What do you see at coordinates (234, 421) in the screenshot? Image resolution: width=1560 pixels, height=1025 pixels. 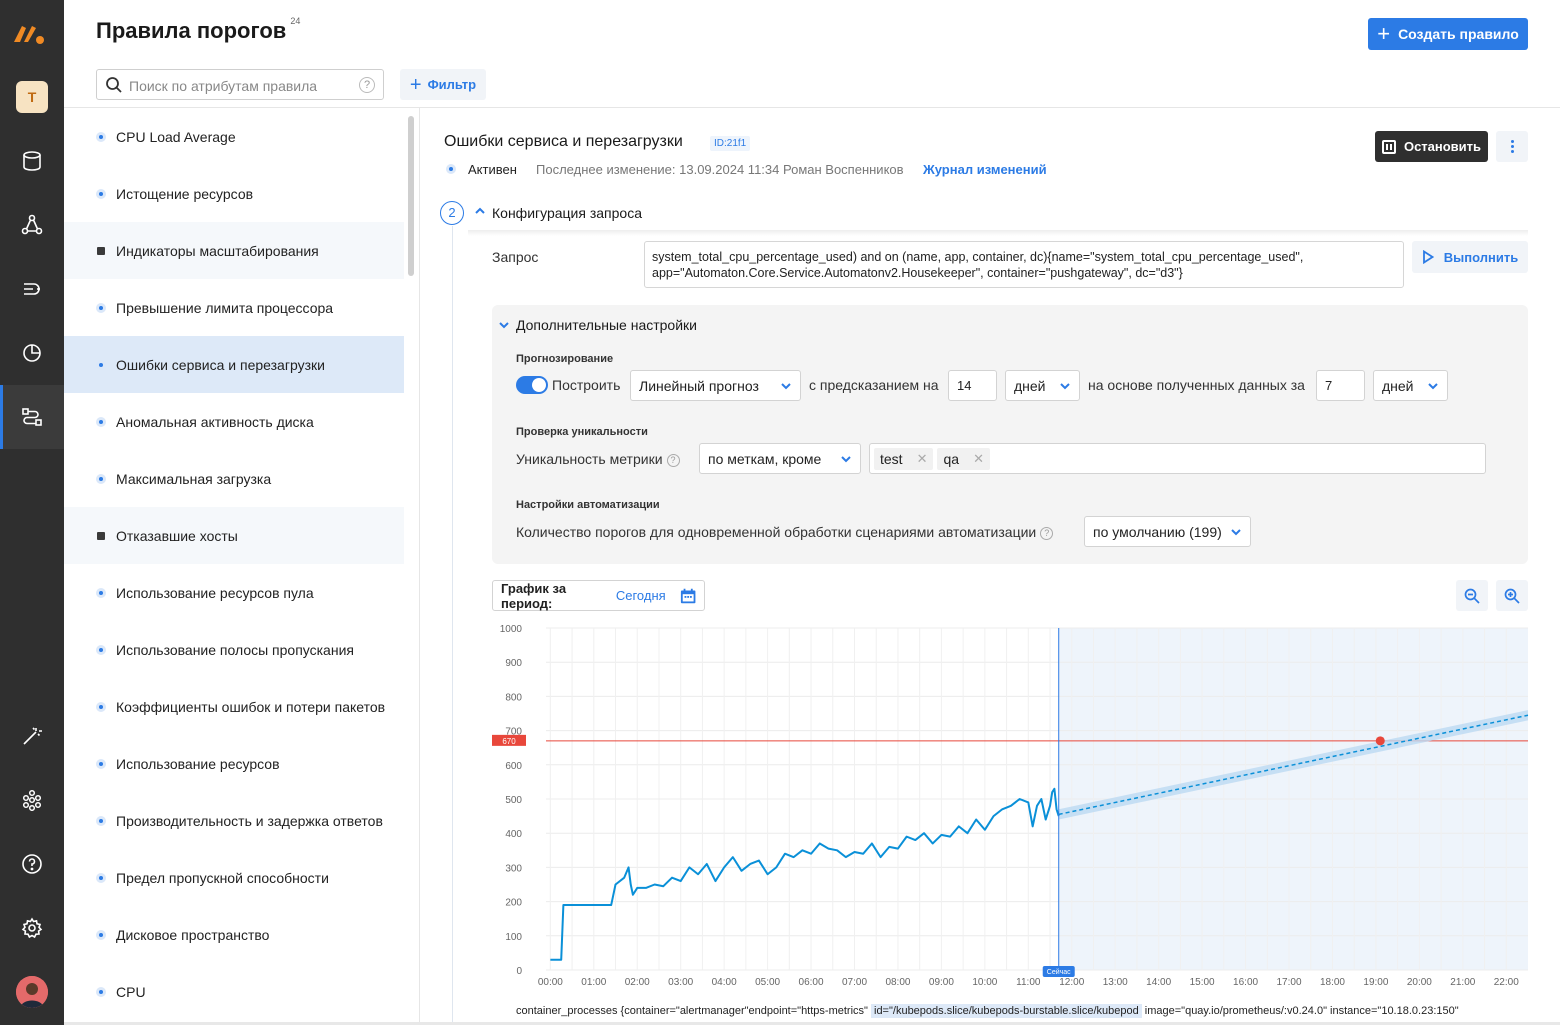 I see `rule-list-item: Аномальная активность диска` at bounding box center [234, 421].